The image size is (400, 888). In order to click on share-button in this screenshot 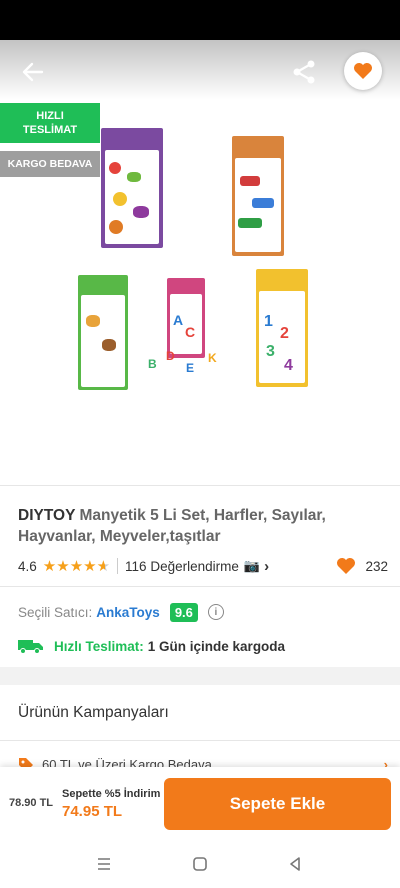, I will do `click(304, 72)`.